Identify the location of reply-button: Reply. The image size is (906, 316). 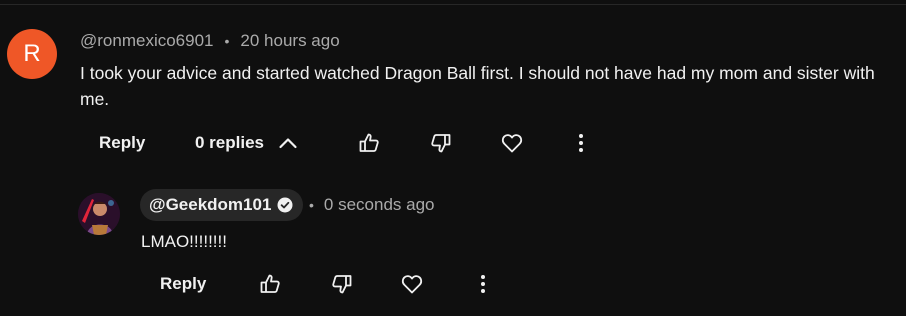
(122, 143).